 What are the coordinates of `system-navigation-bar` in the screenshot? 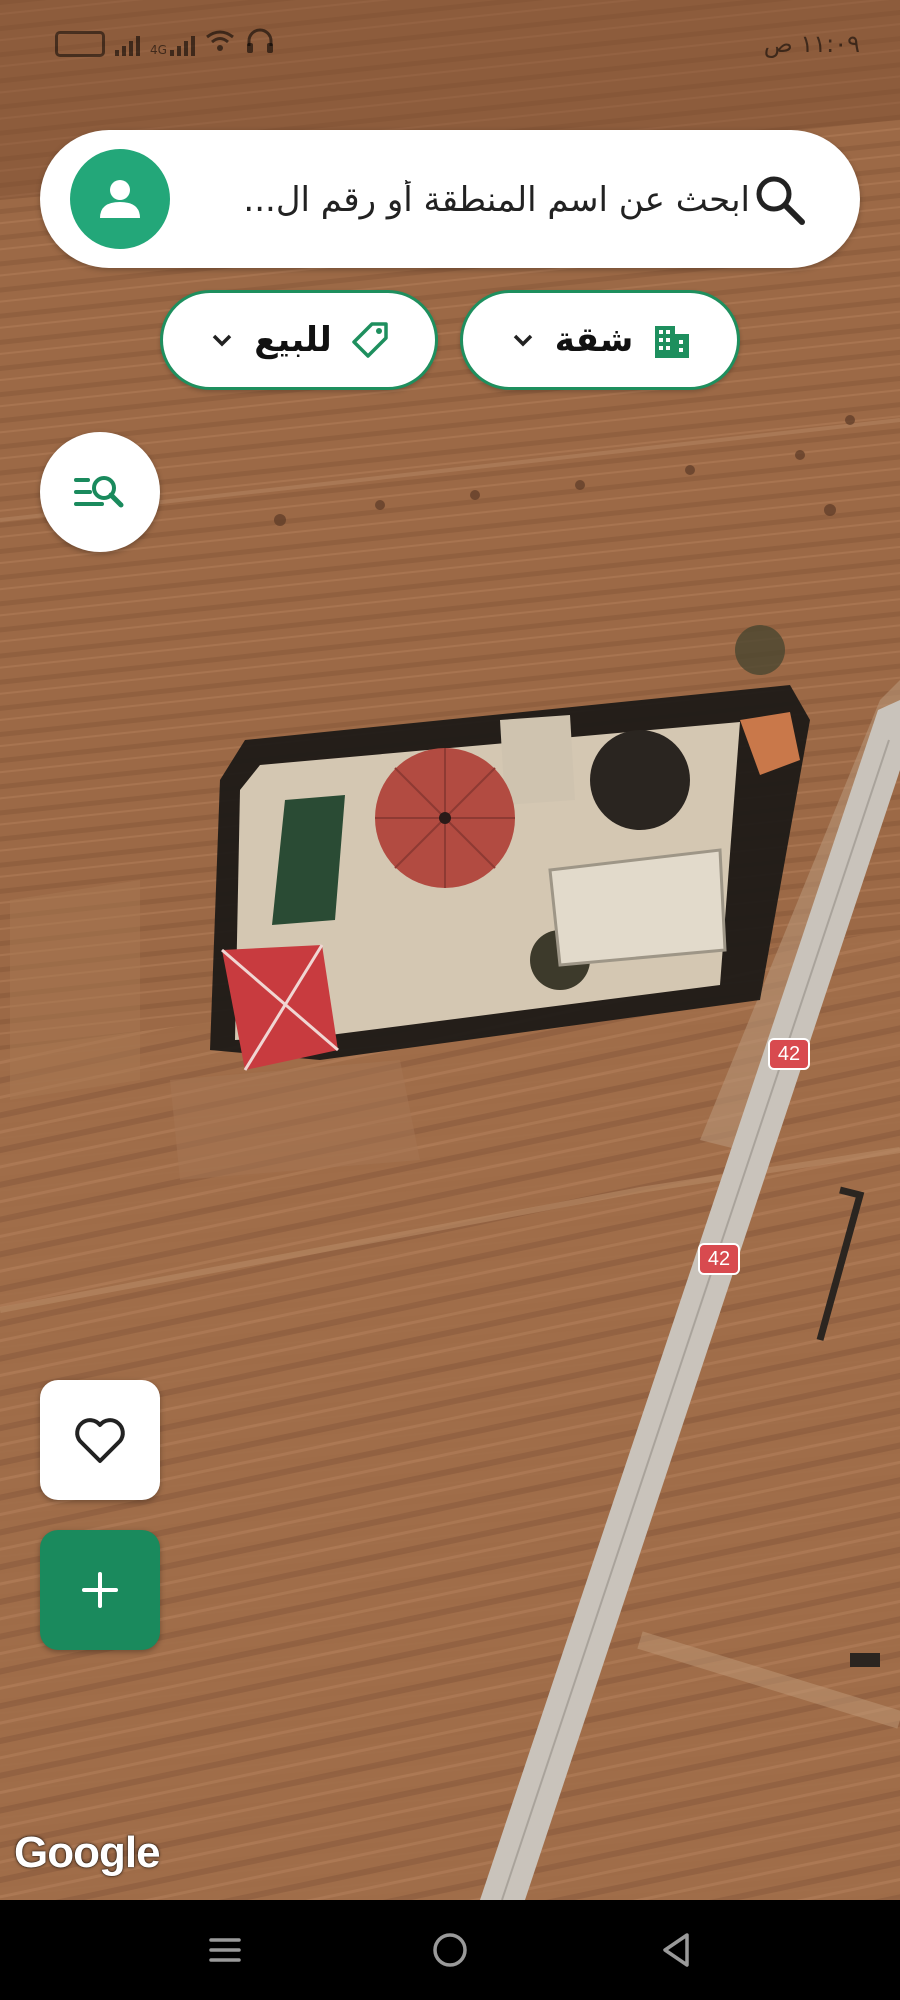 It's located at (450, 1950).